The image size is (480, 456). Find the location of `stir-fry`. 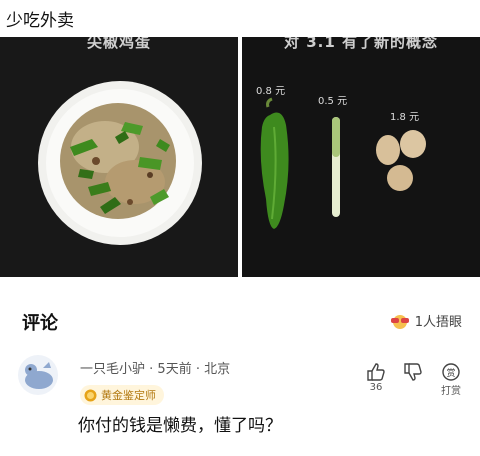

stir-fry is located at coordinates (118, 161).